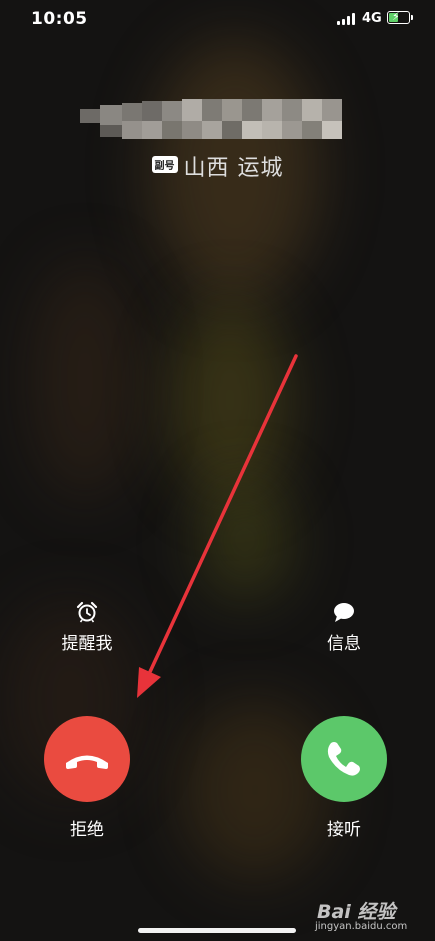 The image size is (435, 941). I want to click on annotation-arrow, so click(217, 526).